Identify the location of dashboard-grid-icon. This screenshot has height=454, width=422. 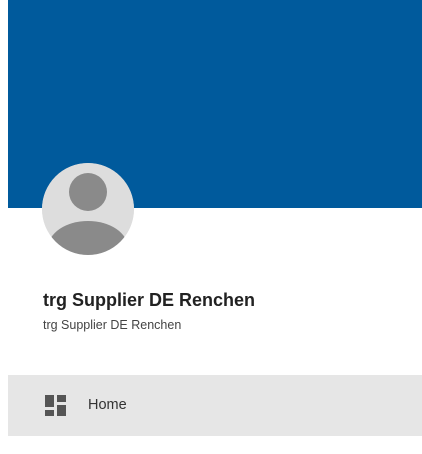
(55, 405).